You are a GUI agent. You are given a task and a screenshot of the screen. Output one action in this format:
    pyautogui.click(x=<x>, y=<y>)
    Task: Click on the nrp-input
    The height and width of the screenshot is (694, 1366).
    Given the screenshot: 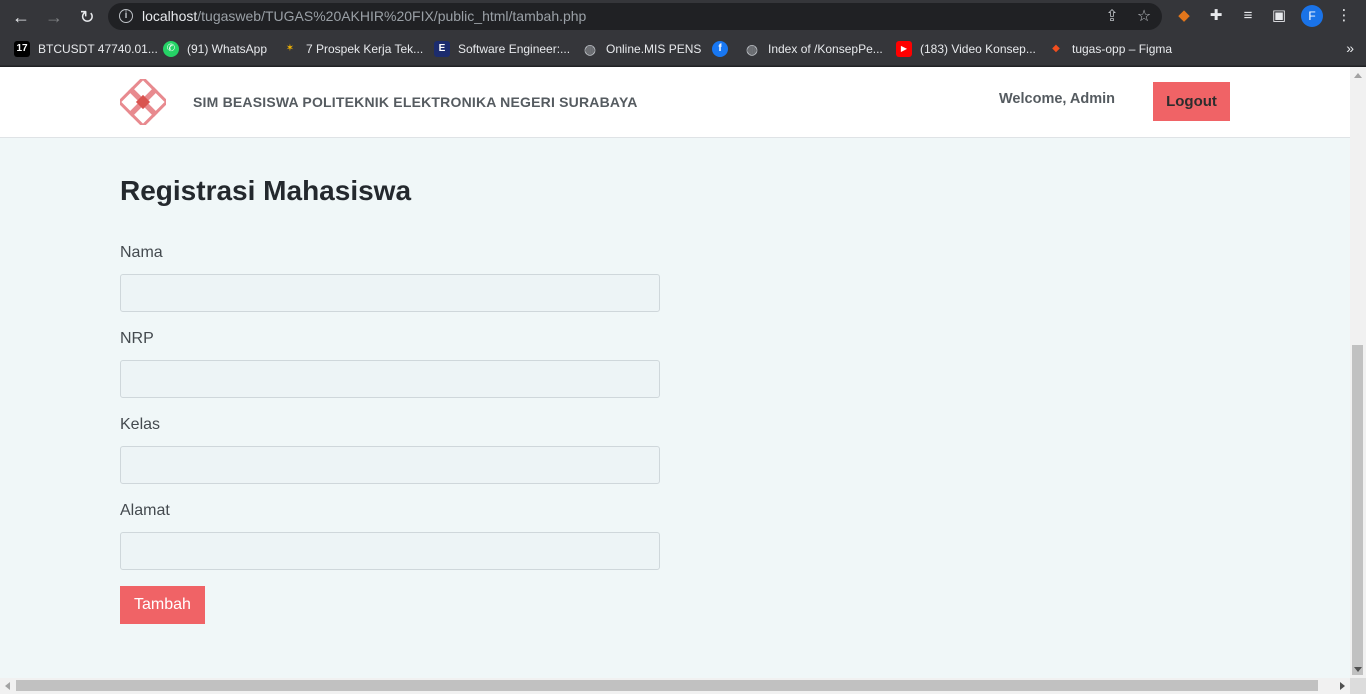 What is the action you would take?
    pyautogui.click(x=390, y=379)
    